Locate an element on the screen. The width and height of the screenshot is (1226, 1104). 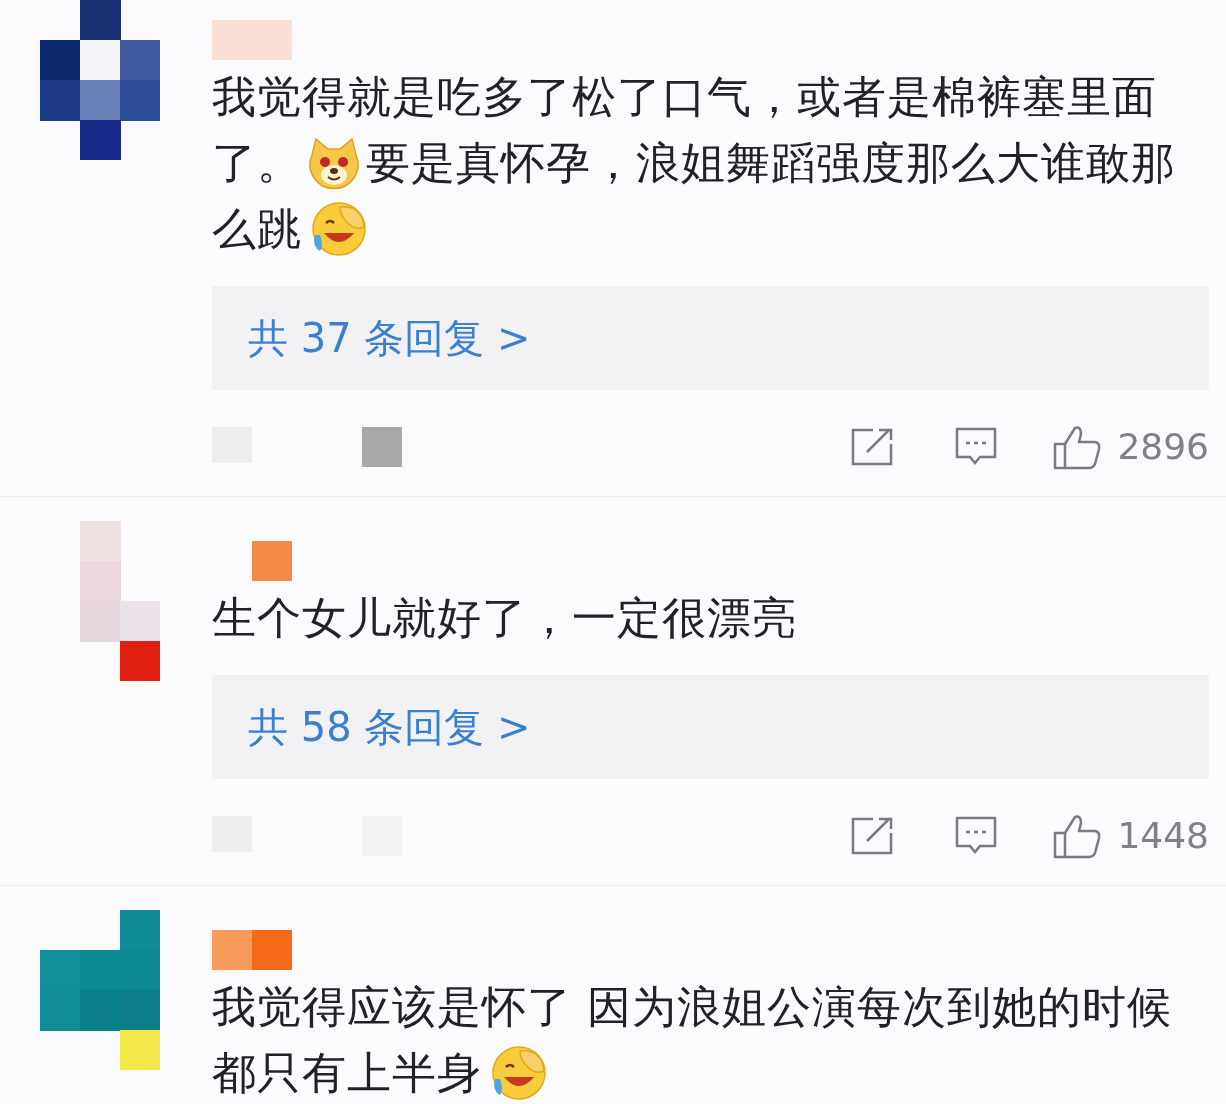
comment-text: 了。 is located at coordinates (257, 163).